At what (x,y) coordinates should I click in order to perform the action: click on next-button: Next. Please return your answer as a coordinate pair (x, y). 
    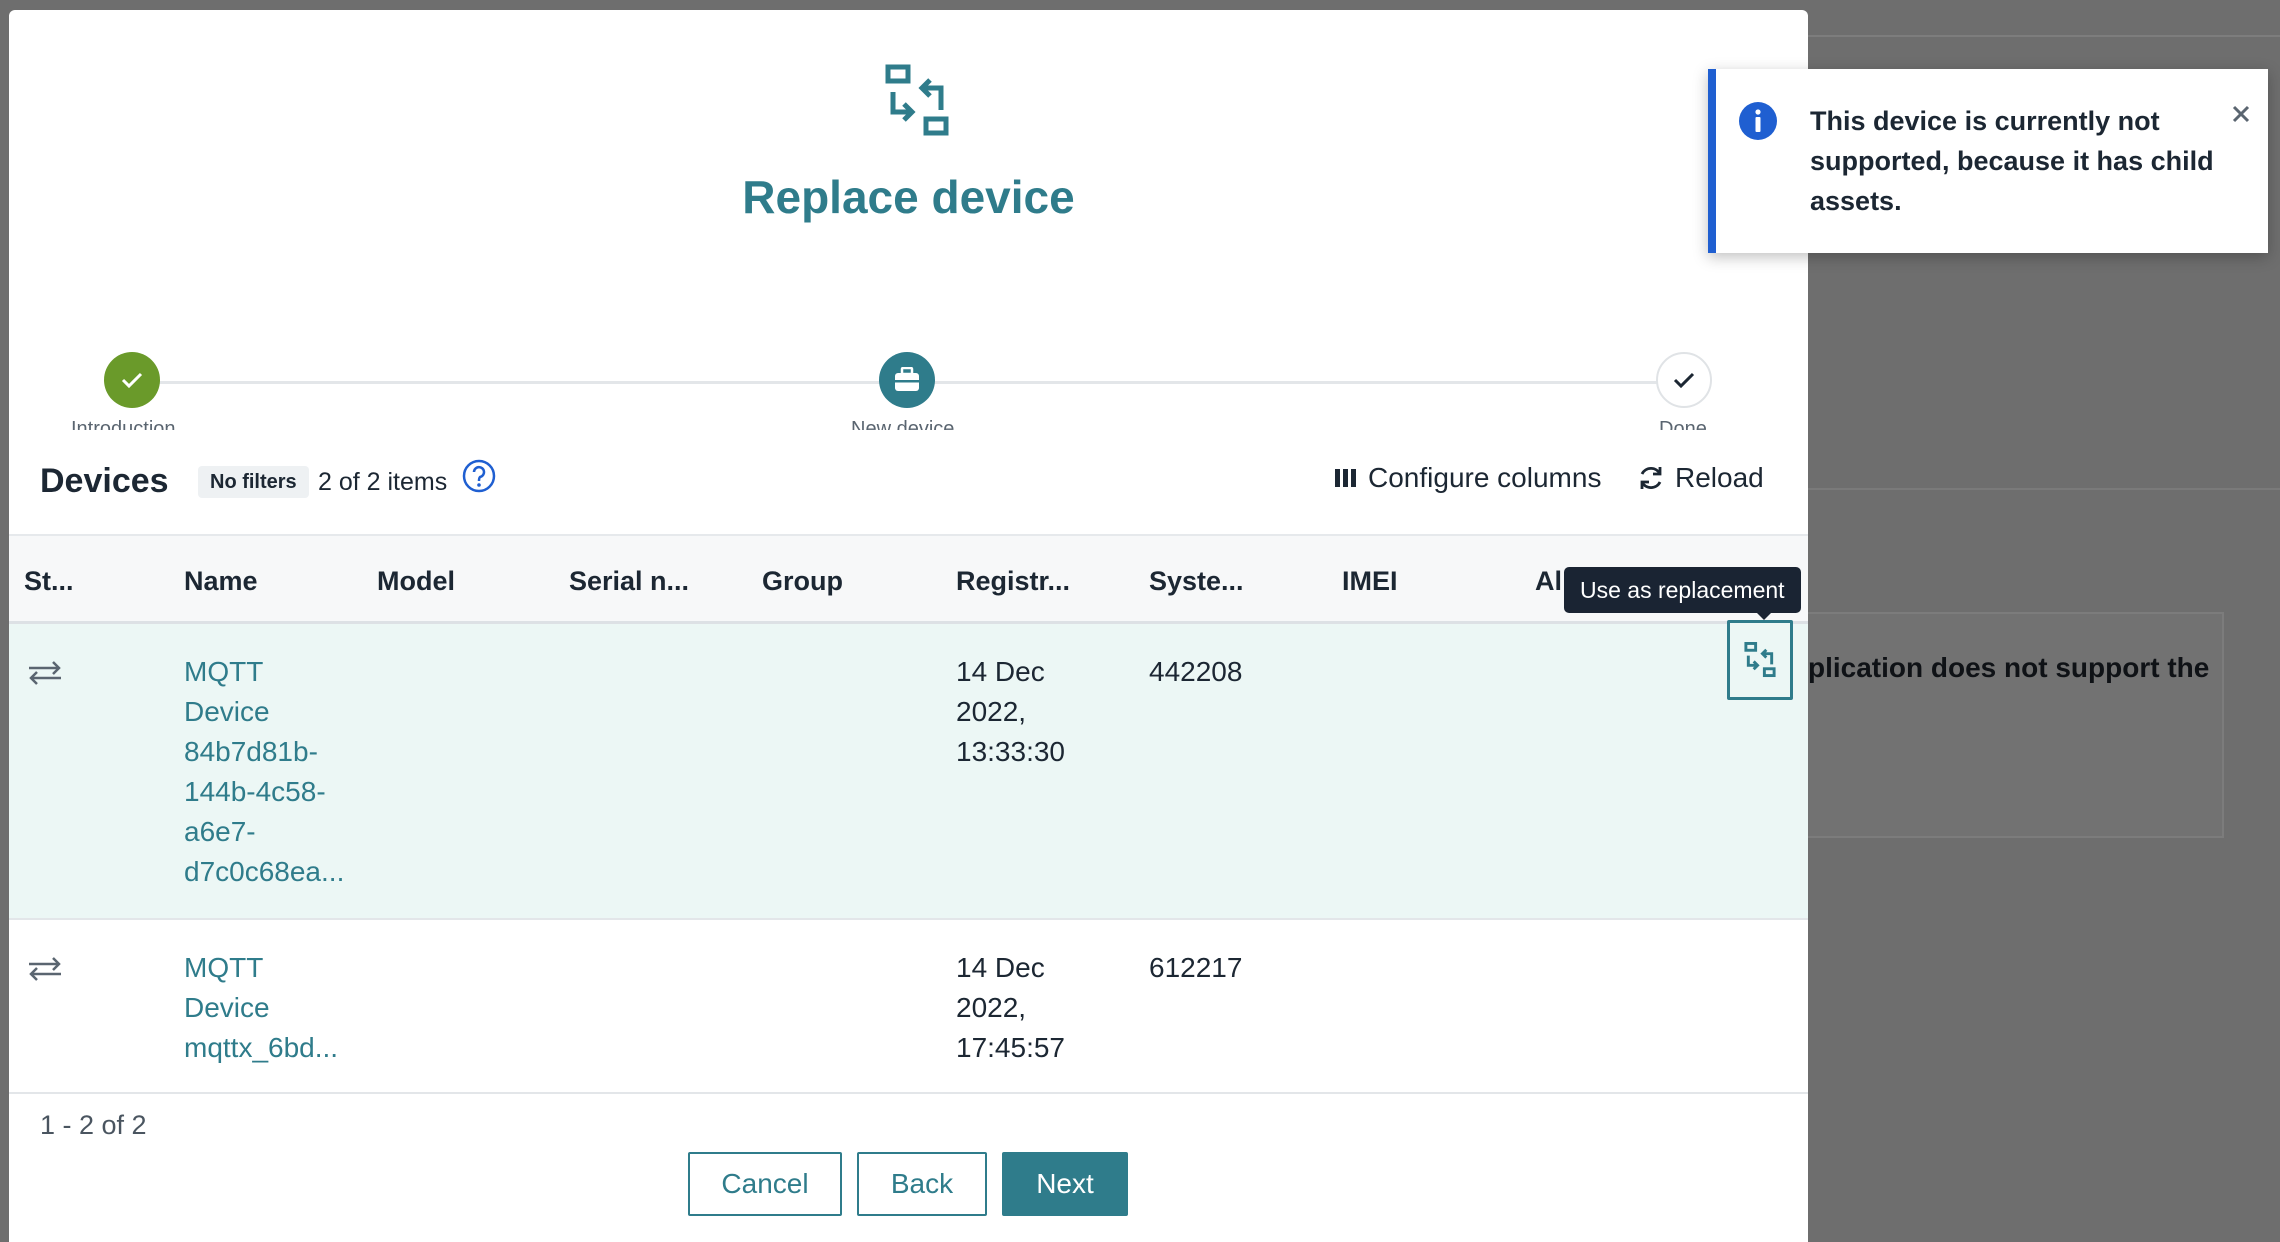
    Looking at the image, I should click on (1065, 1184).